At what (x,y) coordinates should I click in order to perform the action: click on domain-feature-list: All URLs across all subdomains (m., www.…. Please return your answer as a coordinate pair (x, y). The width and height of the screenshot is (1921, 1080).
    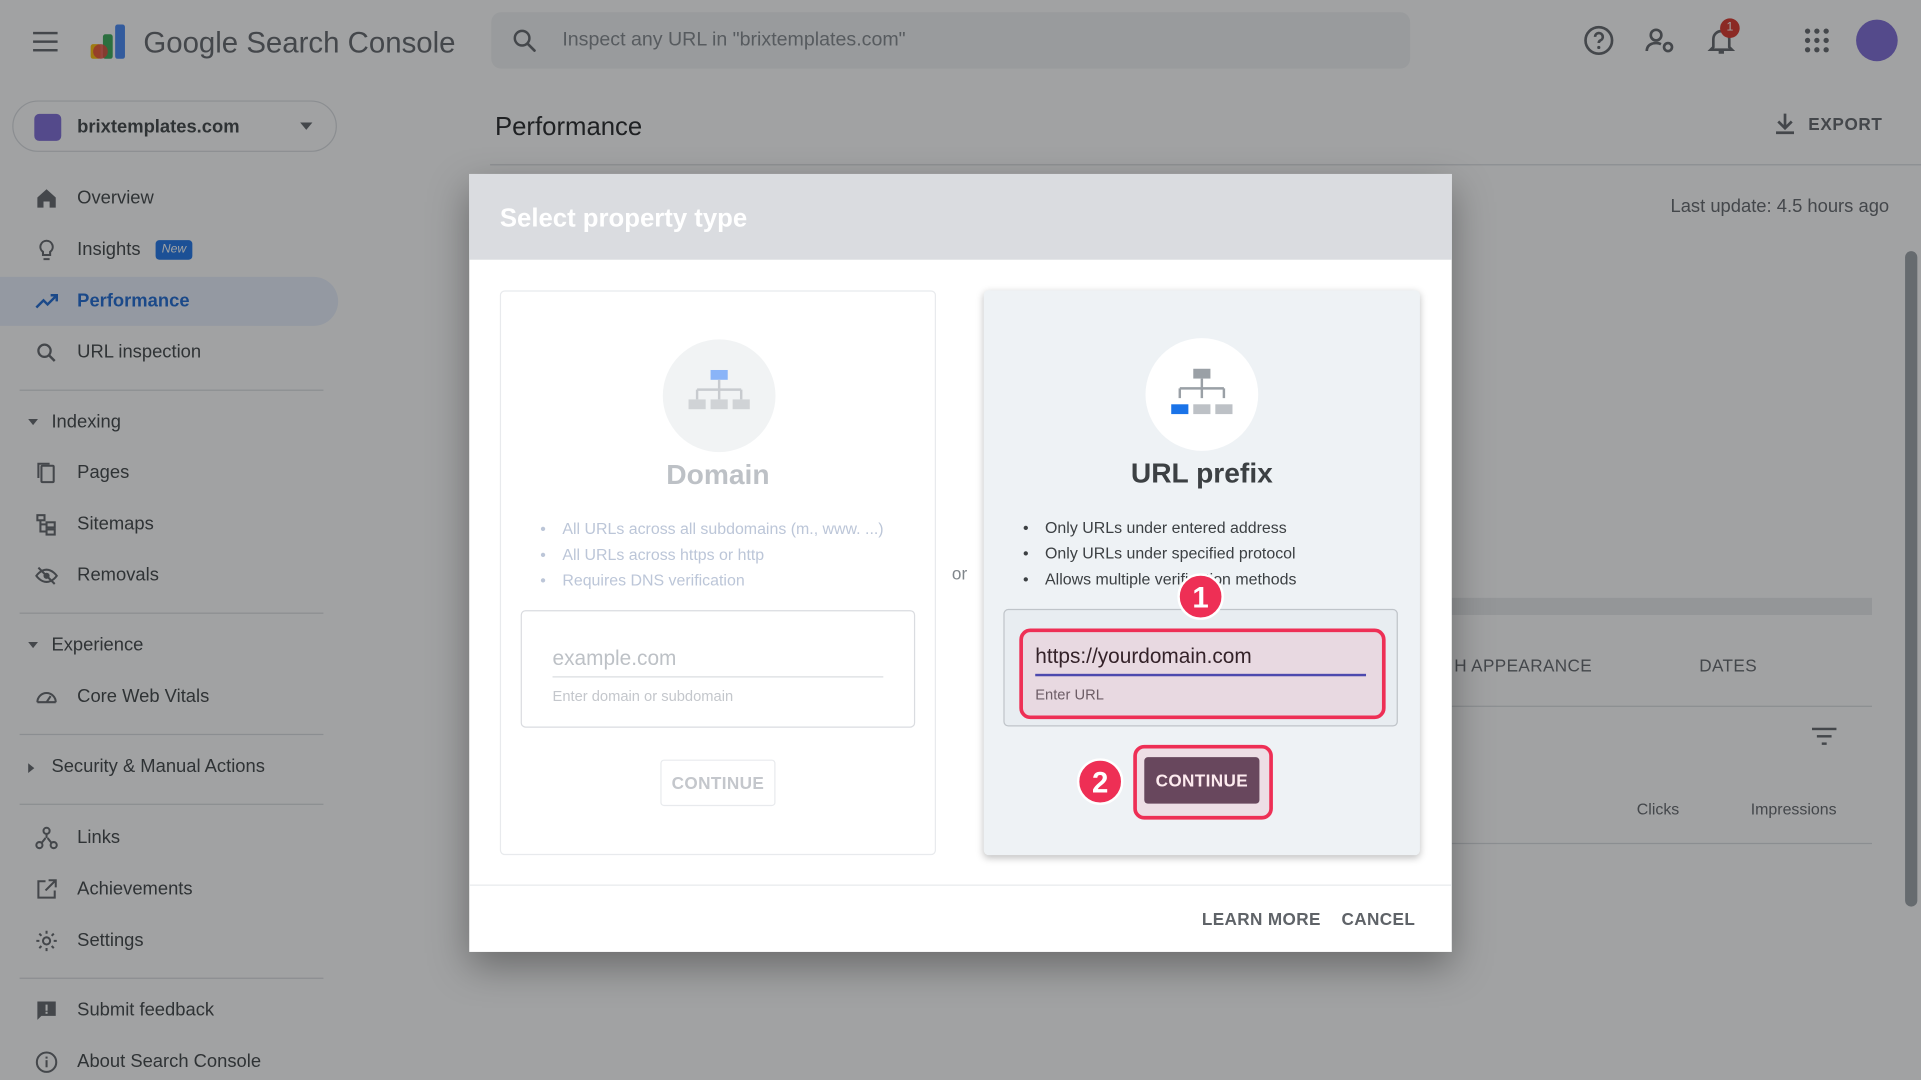
    Looking at the image, I should click on (711, 554).